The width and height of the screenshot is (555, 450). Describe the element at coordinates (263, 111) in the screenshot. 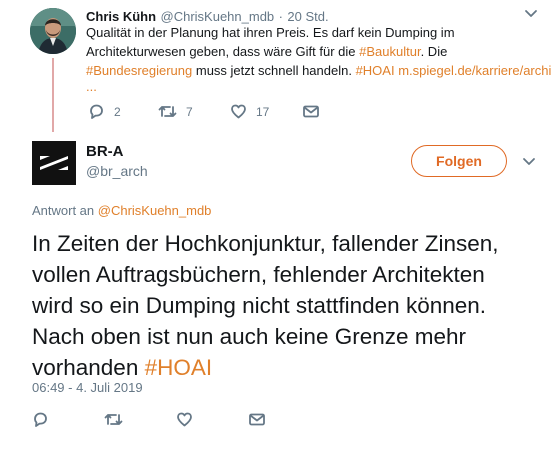

I see `like-count: 17` at that location.